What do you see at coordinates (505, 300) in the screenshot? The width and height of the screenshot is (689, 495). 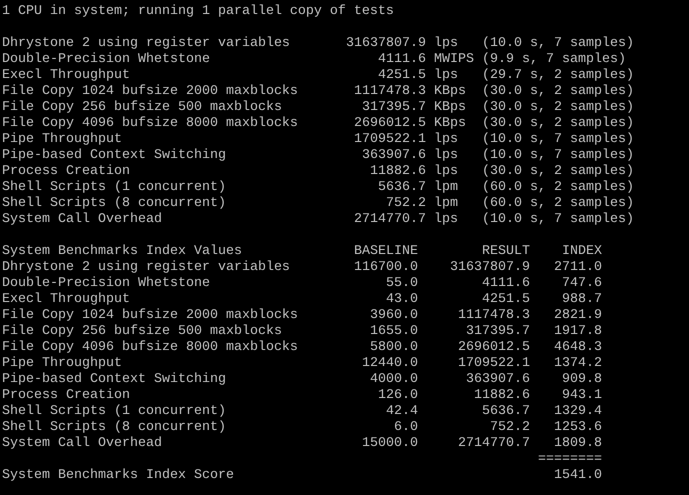 I see `table-cell-text: 4251.5` at bounding box center [505, 300].